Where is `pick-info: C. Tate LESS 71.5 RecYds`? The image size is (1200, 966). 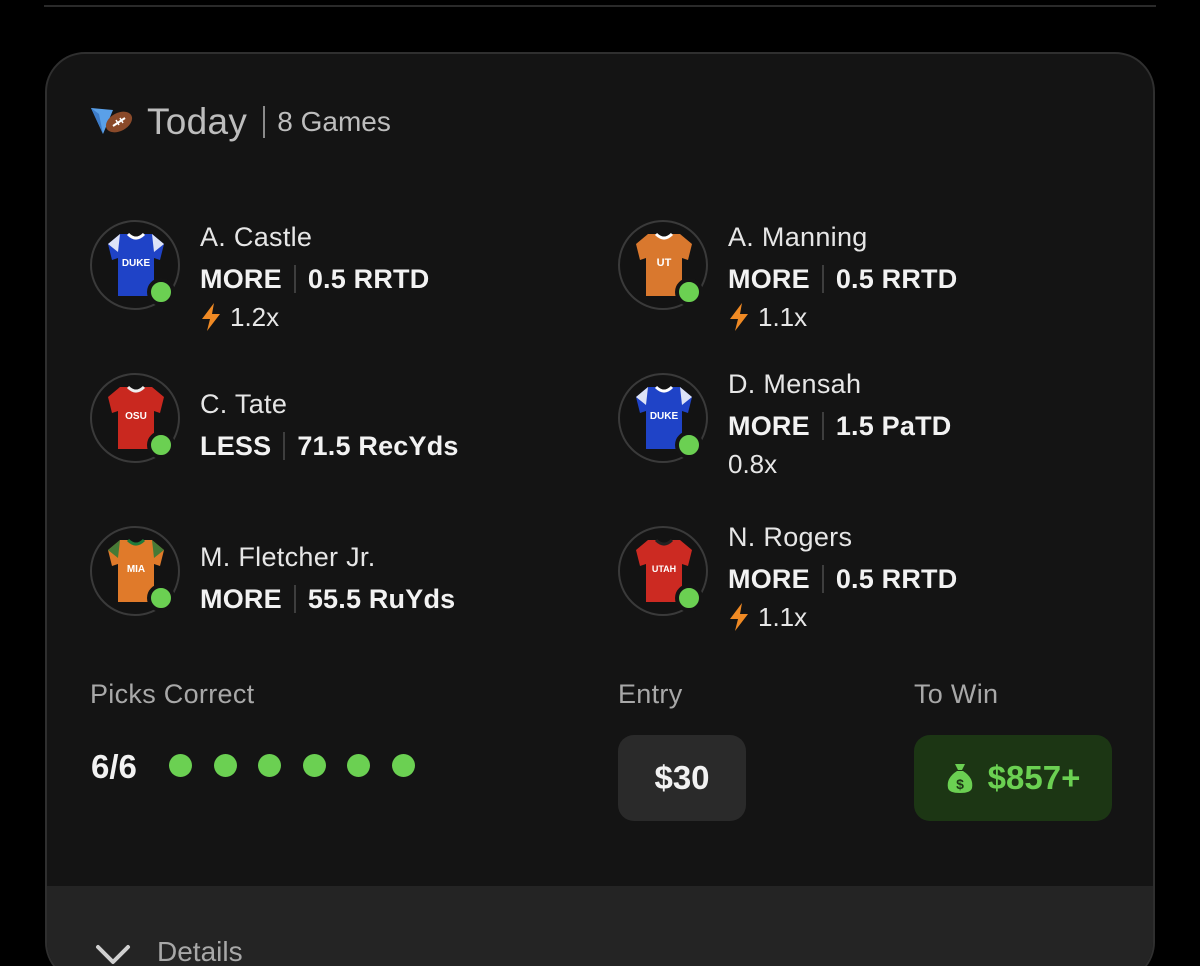
pick-info: C. Tate LESS 71.5 RecYds is located at coordinates (329, 425).